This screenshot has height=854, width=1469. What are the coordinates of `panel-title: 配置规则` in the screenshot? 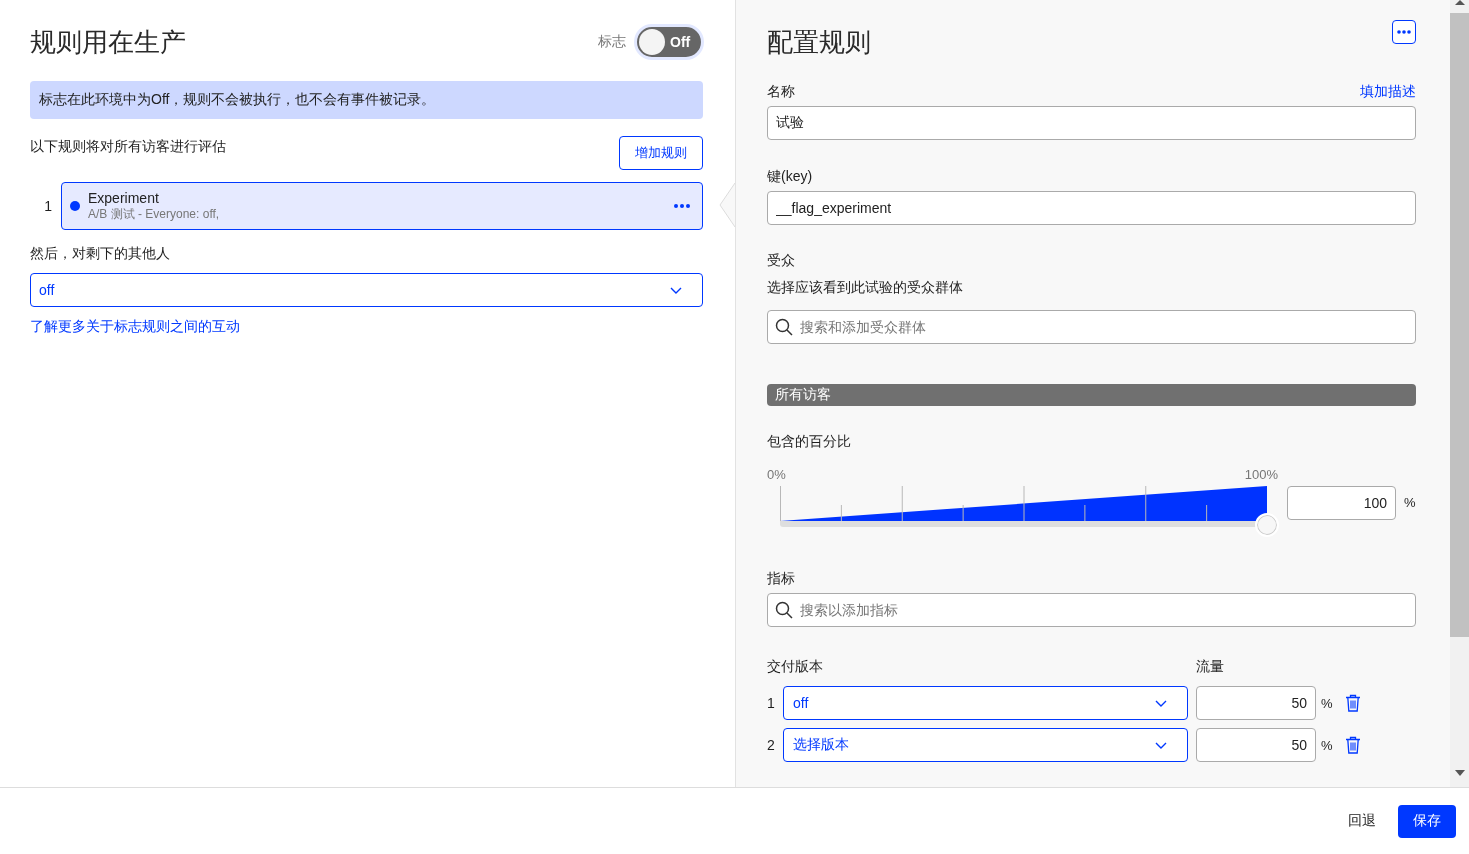 It's located at (819, 42).